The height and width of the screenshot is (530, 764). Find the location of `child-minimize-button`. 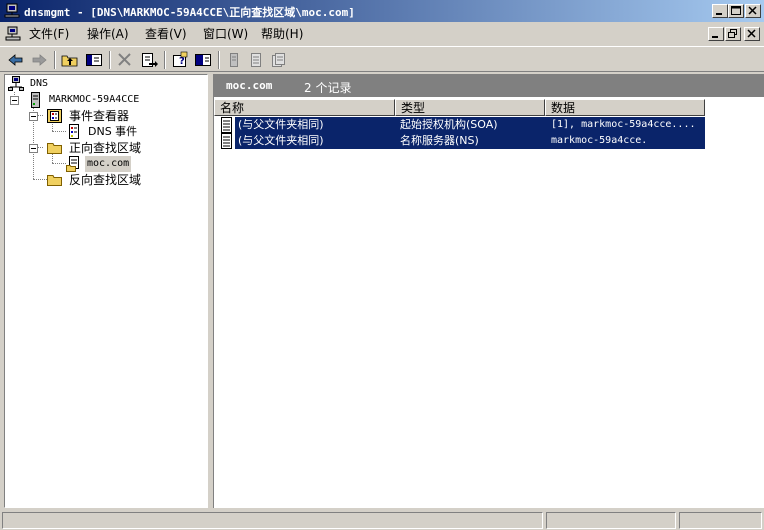

child-minimize-button is located at coordinates (716, 34).